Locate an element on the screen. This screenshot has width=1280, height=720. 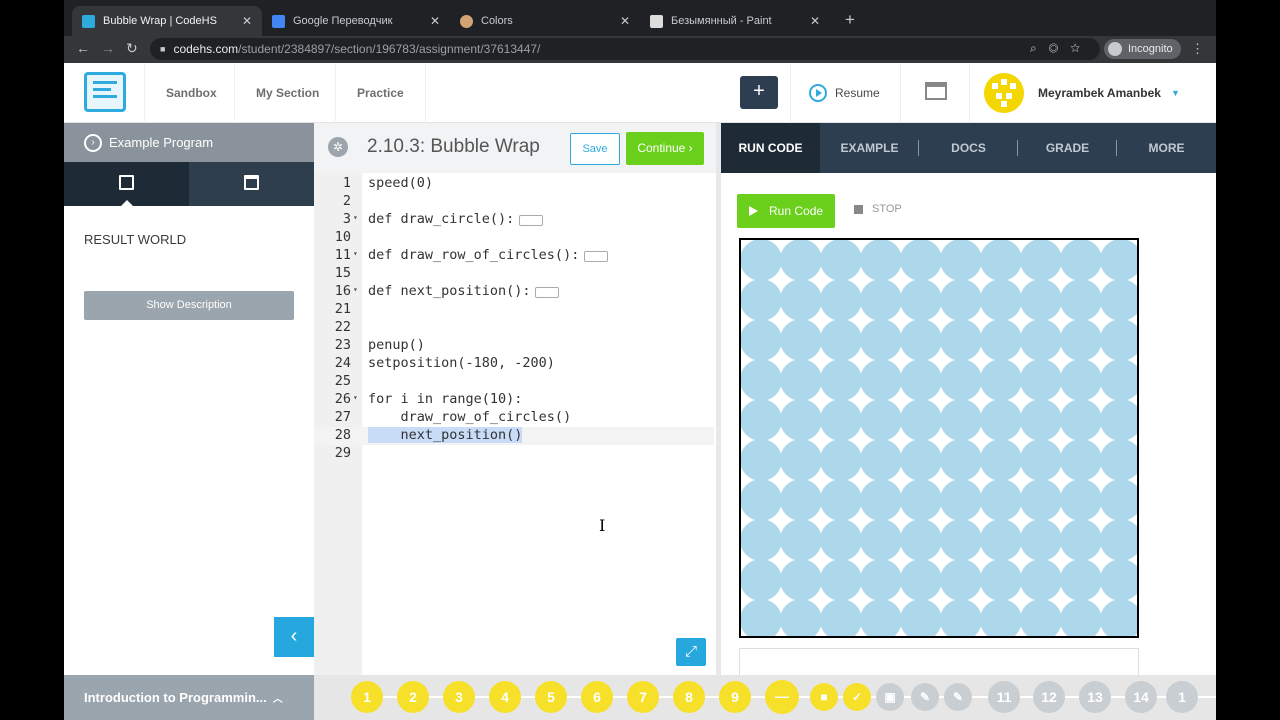
code-line: 21 is located at coordinates (514, 310).